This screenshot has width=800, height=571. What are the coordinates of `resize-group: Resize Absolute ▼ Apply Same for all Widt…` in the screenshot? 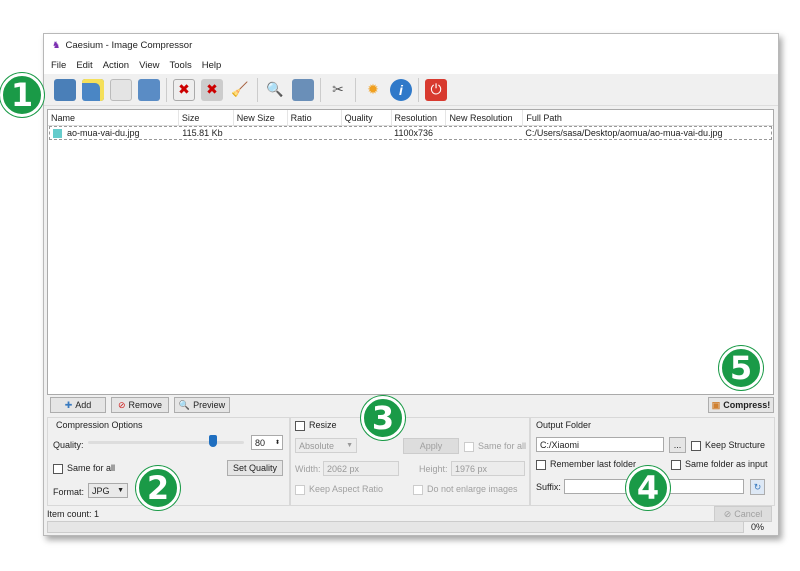 It's located at (410, 461).